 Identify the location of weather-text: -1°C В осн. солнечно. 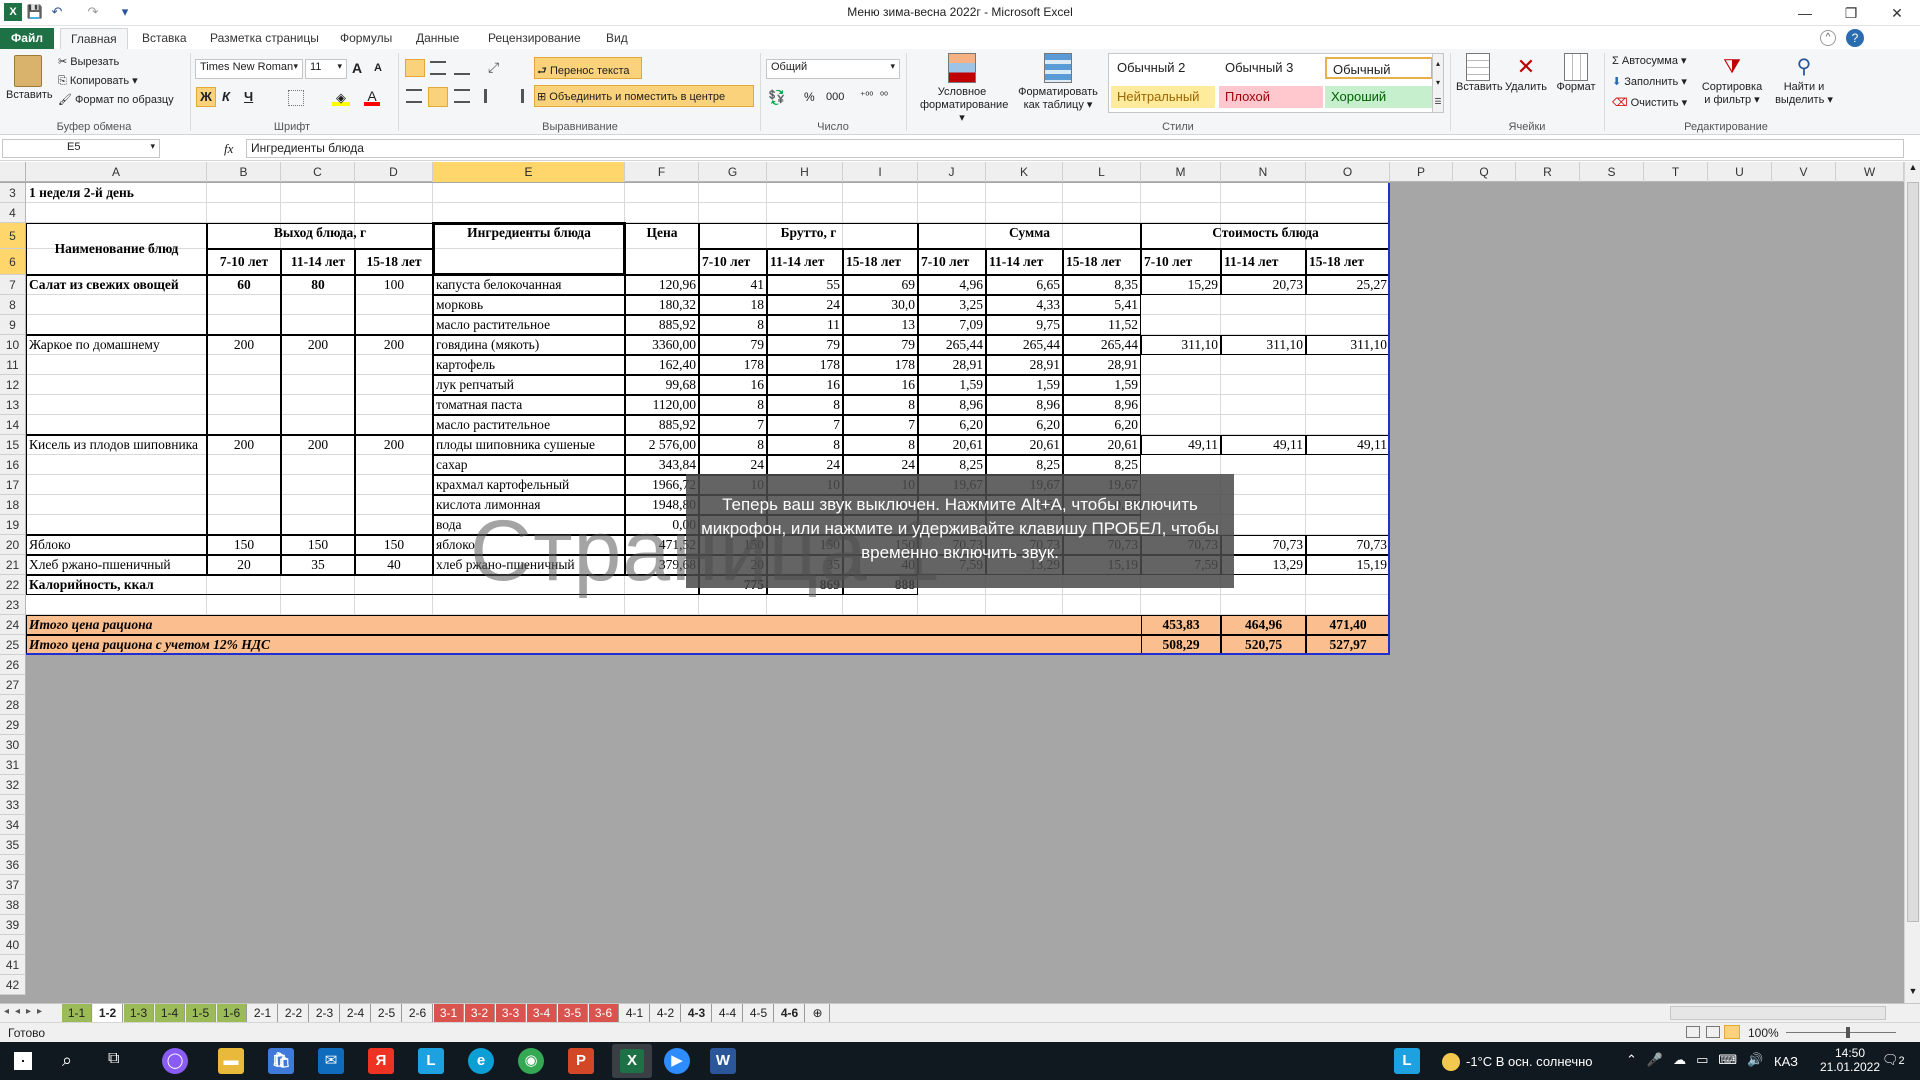
(1529, 1061).